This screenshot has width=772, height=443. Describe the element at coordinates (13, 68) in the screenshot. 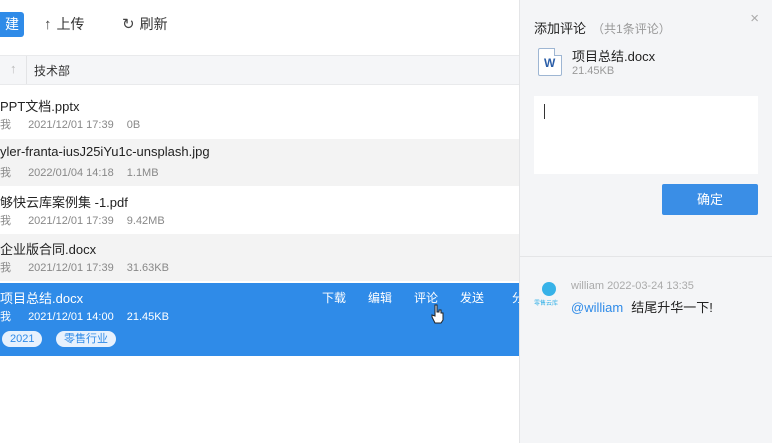

I see `path-up-icon: ↑` at that location.